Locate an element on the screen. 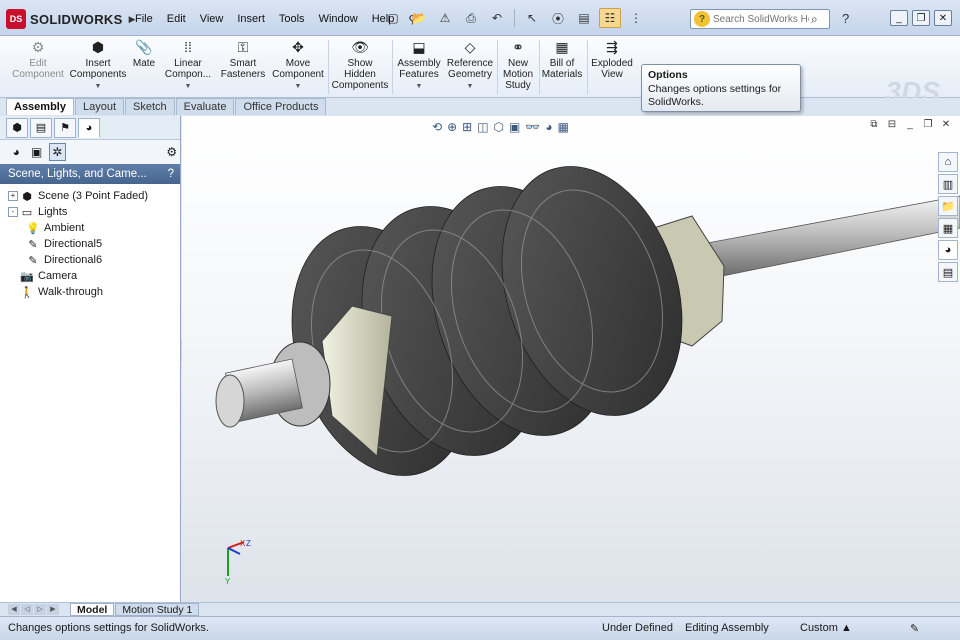  exploded-view-label: Exploded View is located at coordinates (612, 69).